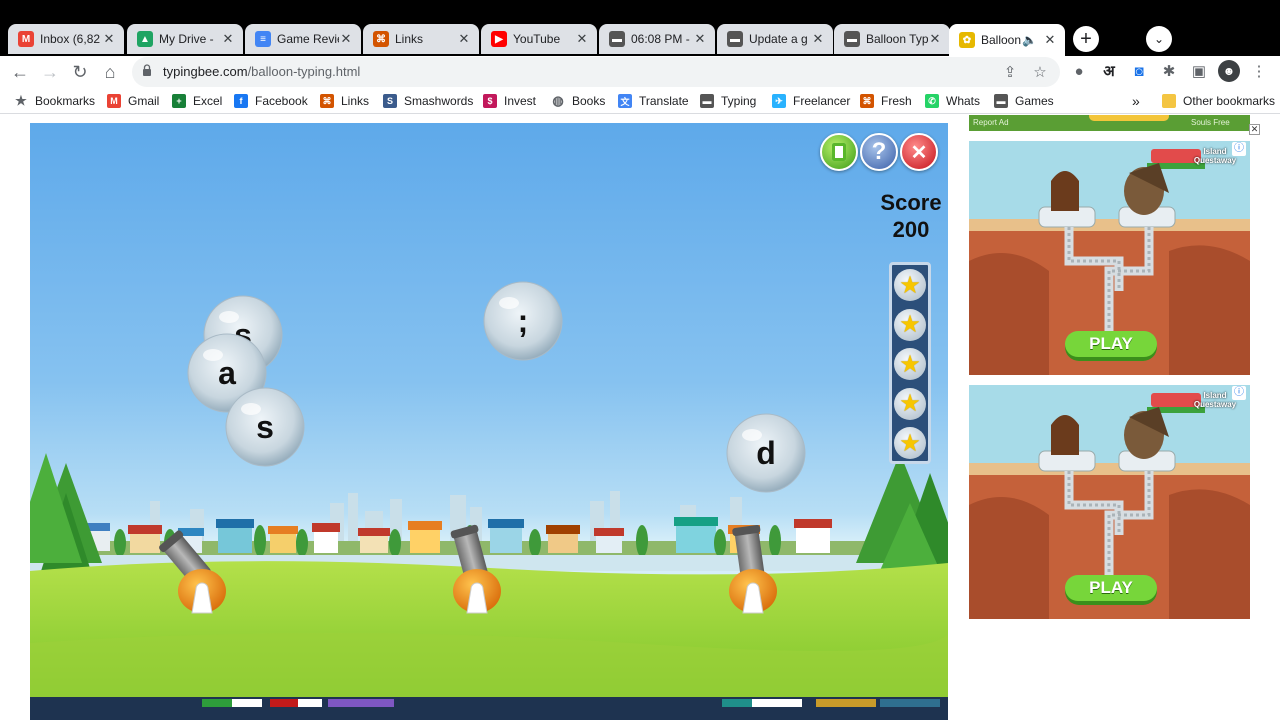 The height and width of the screenshot is (720, 1280). I want to click on bookmark-item: S Smashwords, so click(428, 101).